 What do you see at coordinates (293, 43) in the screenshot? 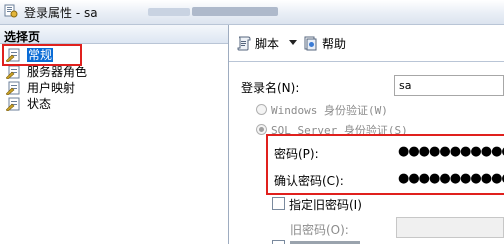
I see `chevron-down-icon` at bounding box center [293, 43].